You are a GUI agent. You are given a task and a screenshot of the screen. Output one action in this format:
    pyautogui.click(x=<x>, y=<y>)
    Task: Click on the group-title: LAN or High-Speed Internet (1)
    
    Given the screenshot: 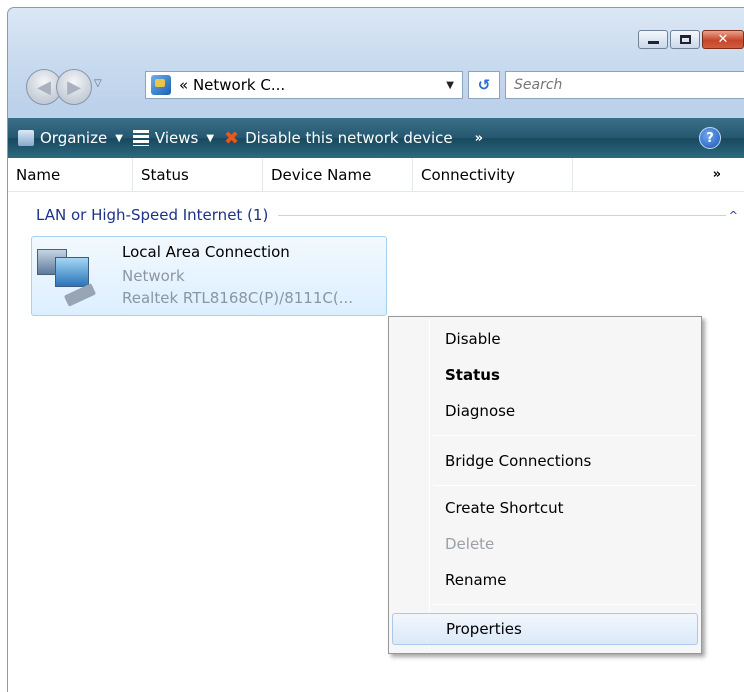 What is the action you would take?
    pyautogui.click(x=152, y=215)
    